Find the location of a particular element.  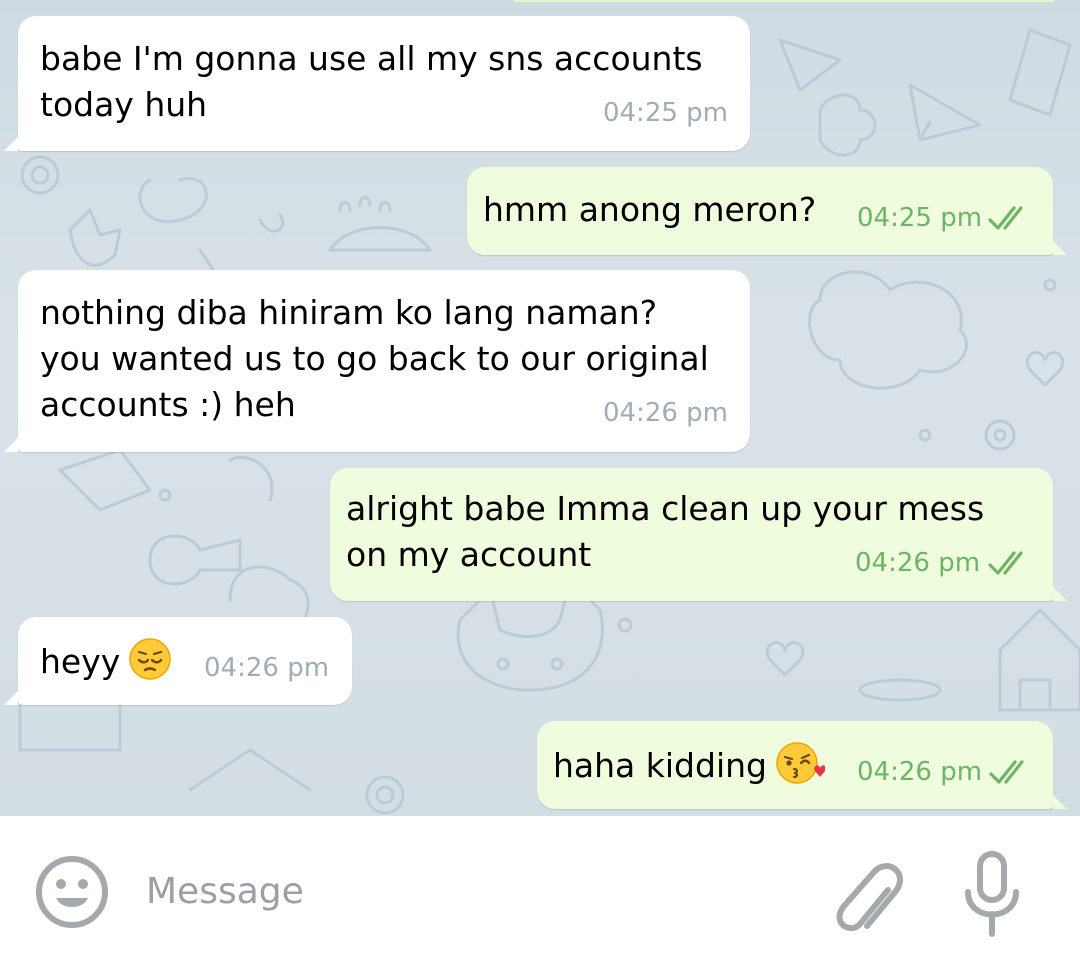

message-text-line: haha kidding is located at coordinates (689, 765).